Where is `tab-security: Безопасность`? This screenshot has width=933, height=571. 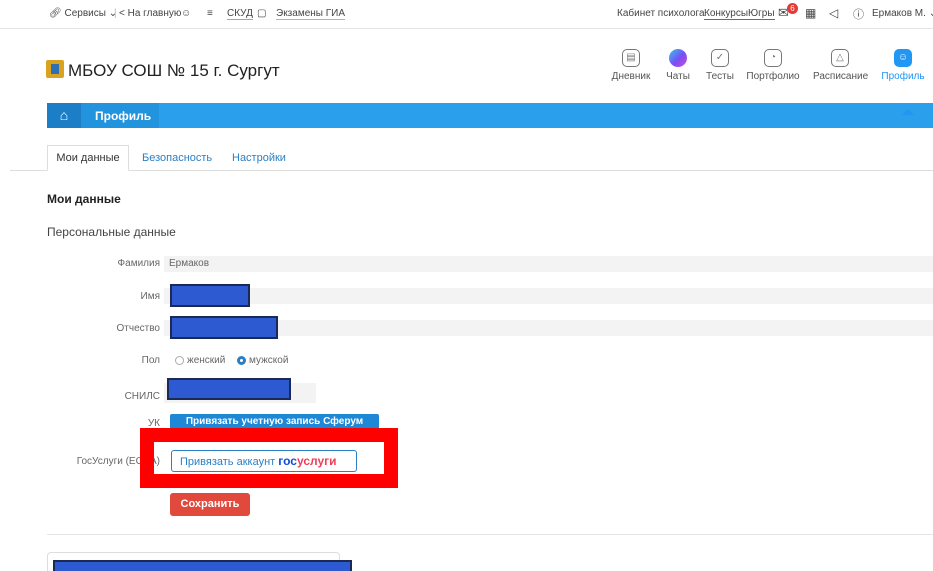
tab-security: Безопасность is located at coordinates (177, 158).